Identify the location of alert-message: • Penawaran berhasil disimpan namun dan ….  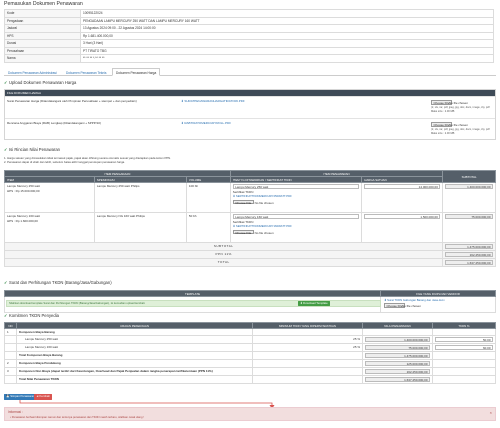
(77, 417).